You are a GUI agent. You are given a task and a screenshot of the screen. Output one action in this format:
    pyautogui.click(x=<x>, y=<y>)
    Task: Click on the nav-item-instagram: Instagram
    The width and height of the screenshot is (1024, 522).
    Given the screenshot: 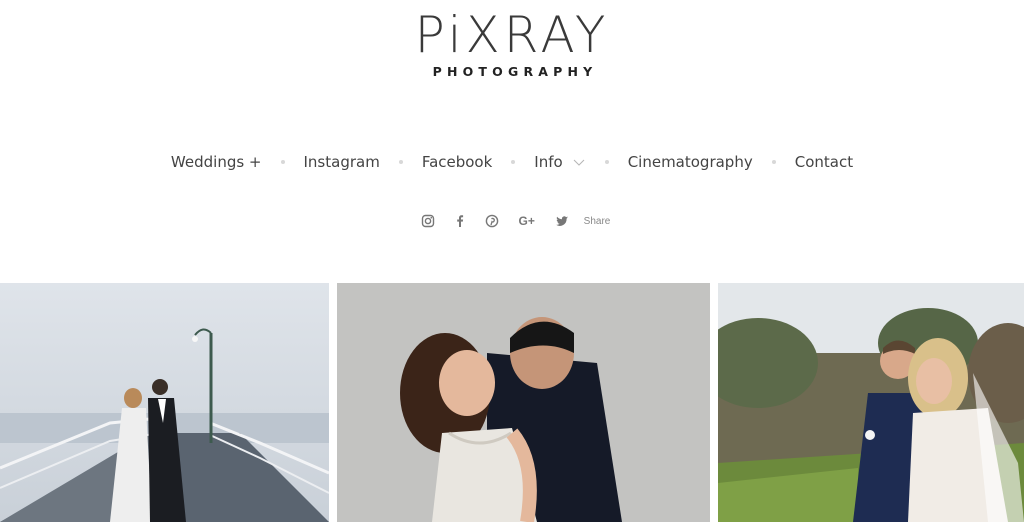 What is the action you would take?
    pyautogui.click(x=342, y=162)
    